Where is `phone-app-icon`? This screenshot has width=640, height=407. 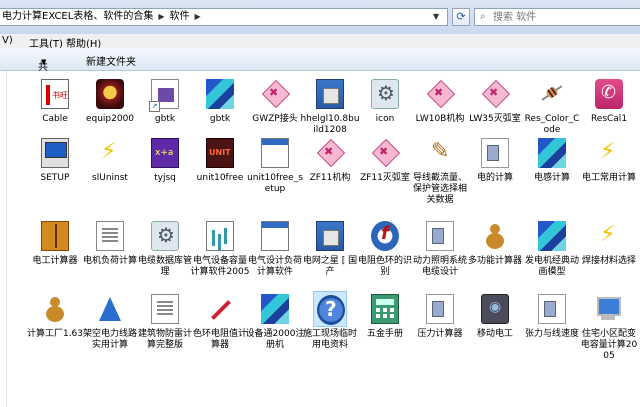 phone-app-icon is located at coordinates (609, 94).